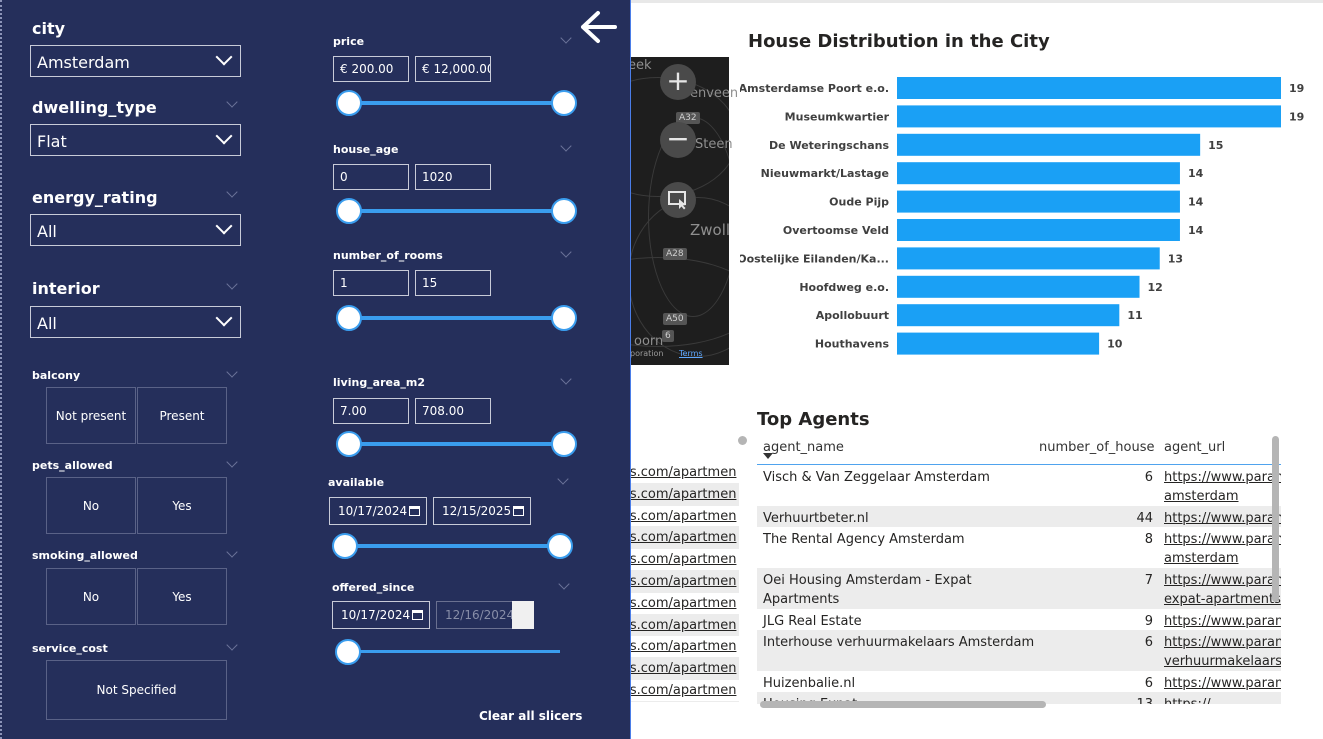 Image resolution: width=1323 pixels, height=739 pixels. Describe the element at coordinates (901, 447) in the screenshot. I see `column-header-agent-name: agent_name` at that location.